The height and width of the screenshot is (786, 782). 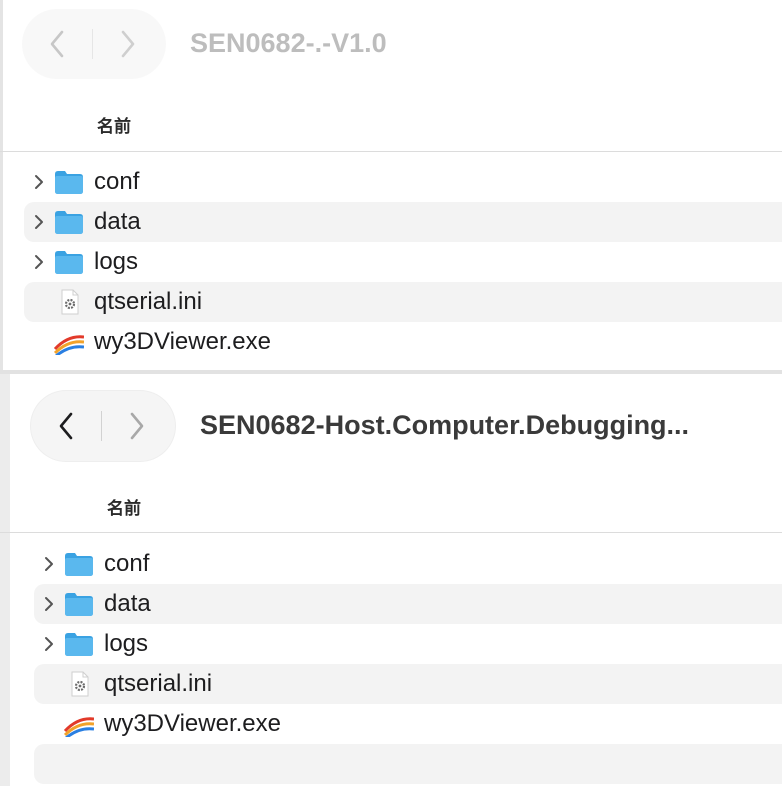 What do you see at coordinates (288, 43) in the screenshot?
I see `window-title: SEN0682-.-V1.0` at bounding box center [288, 43].